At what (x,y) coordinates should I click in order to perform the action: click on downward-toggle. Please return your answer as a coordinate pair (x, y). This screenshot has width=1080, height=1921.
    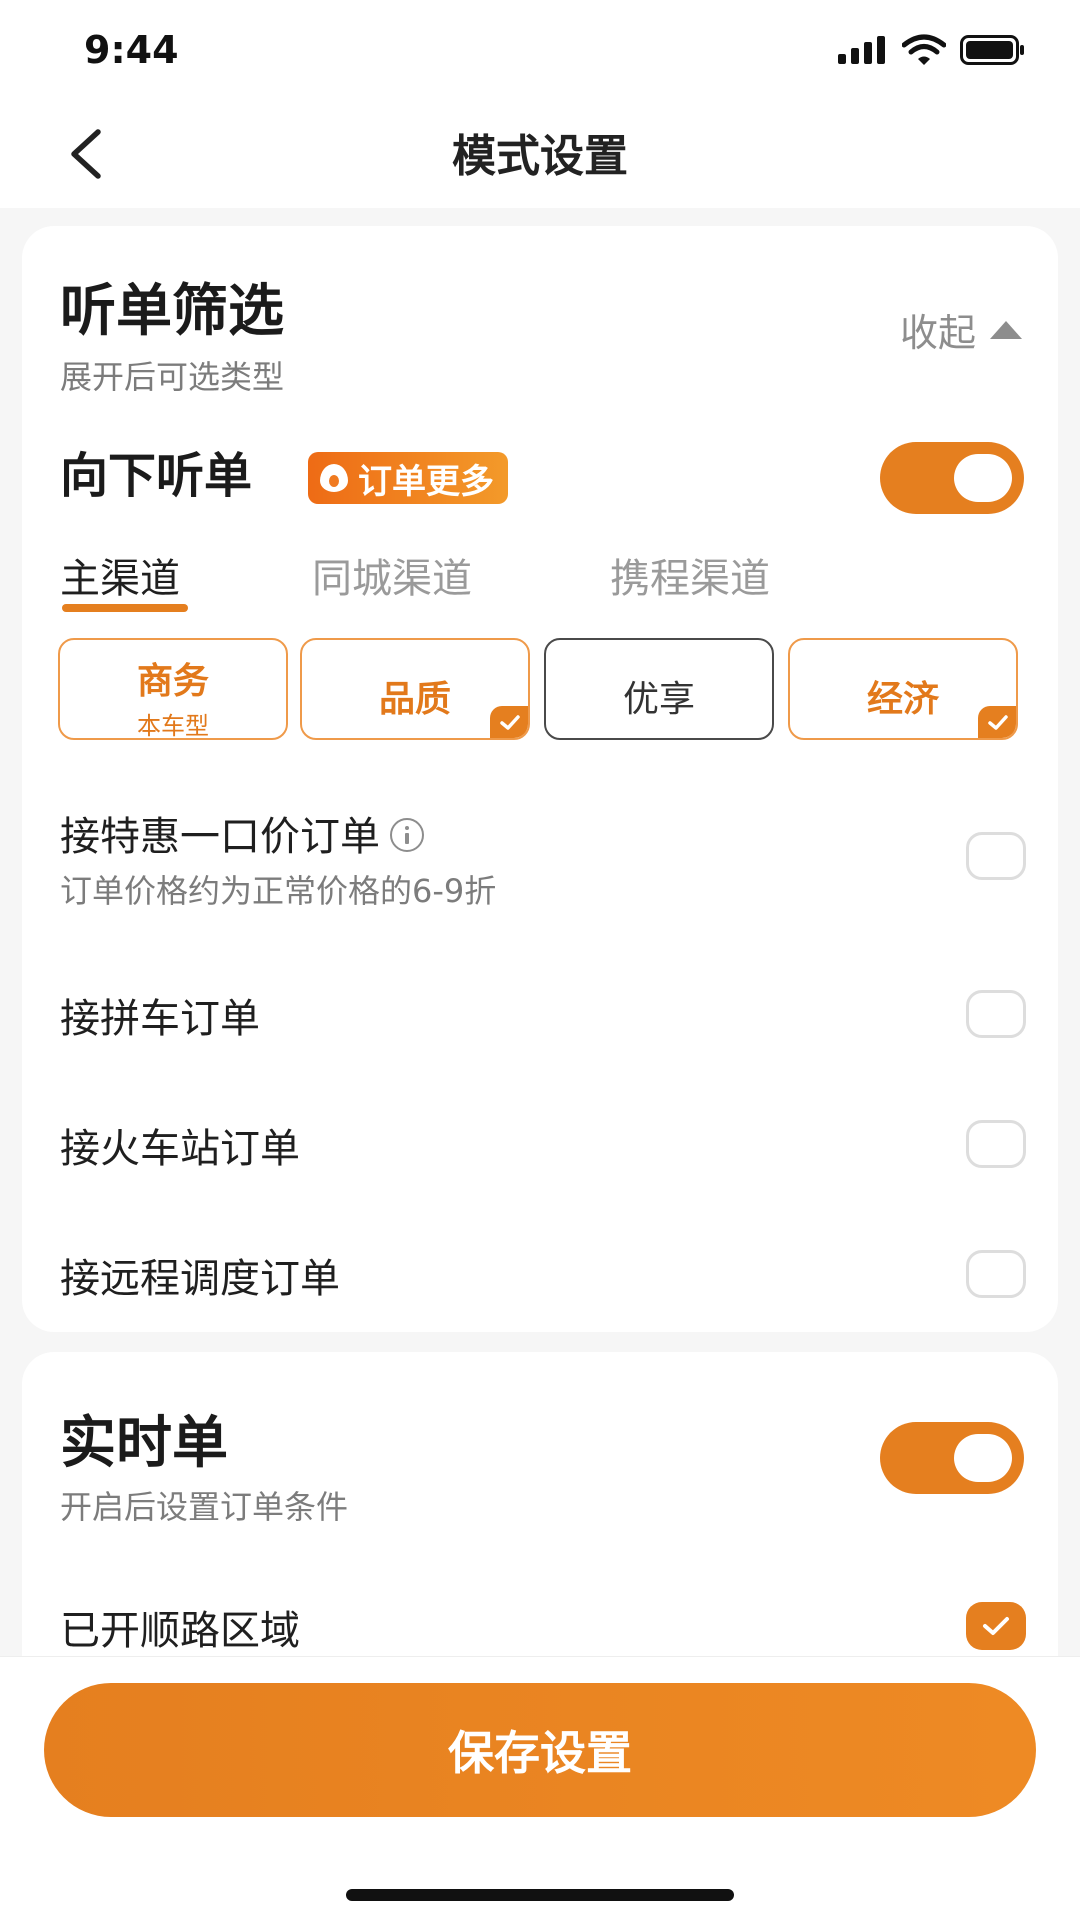
    Looking at the image, I should click on (952, 478).